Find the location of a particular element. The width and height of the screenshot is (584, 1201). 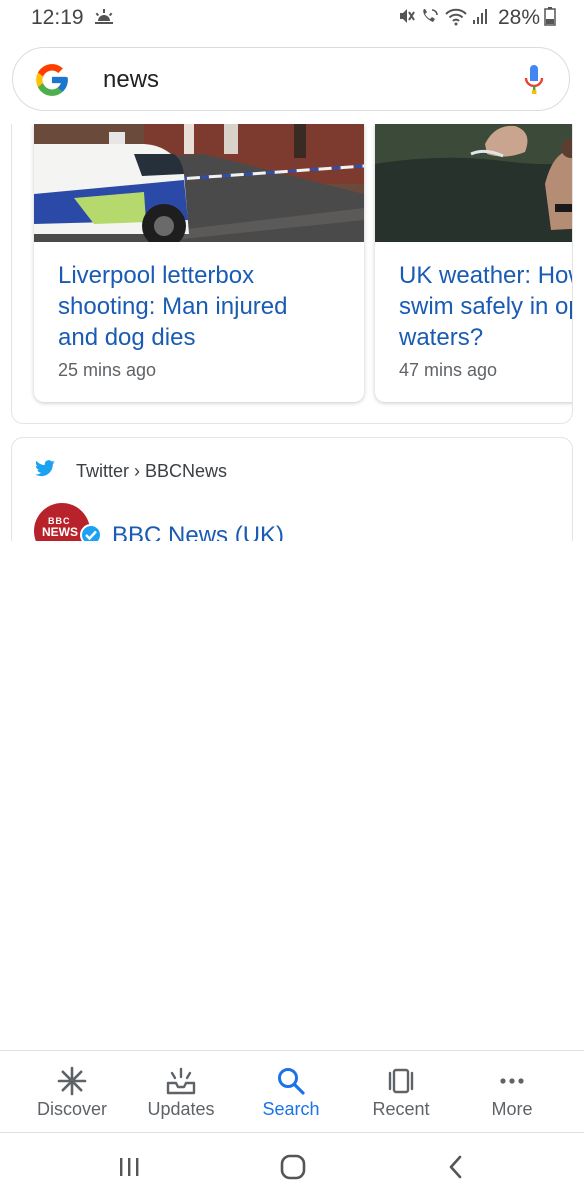

nav-label: Recent is located at coordinates (401, 1109).